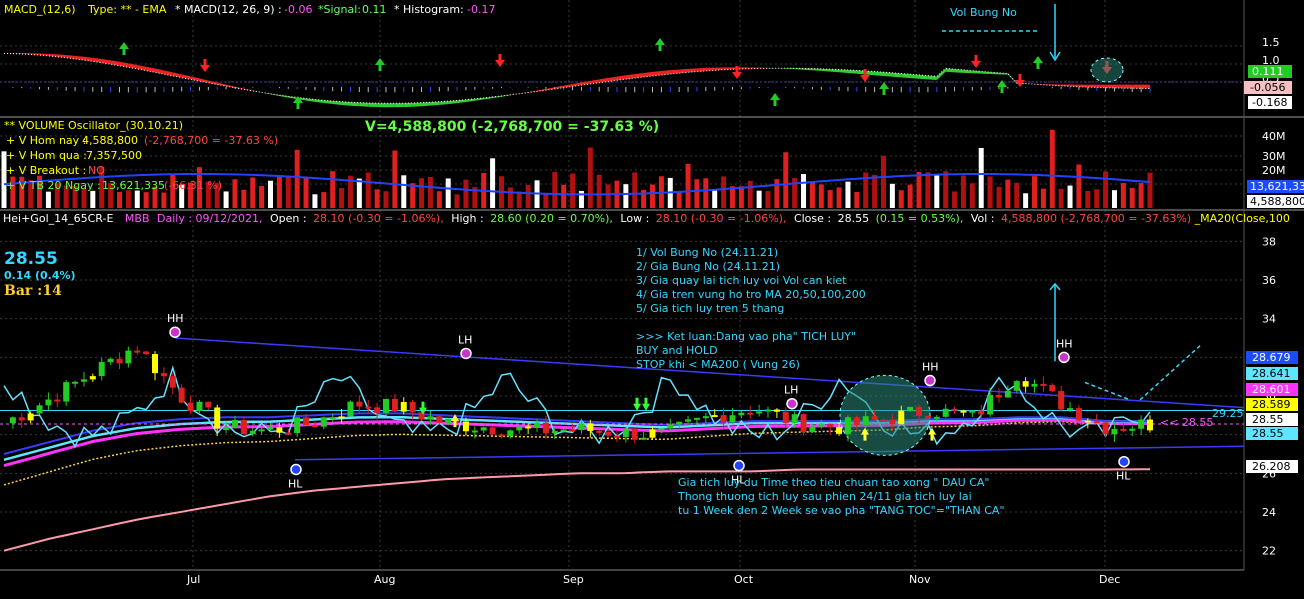 The width and height of the screenshot is (1304, 599). What do you see at coordinates (1271, 42) in the screenshot?
I see `macd-tick-1: 1.5` at bounding box center [1271, 42].